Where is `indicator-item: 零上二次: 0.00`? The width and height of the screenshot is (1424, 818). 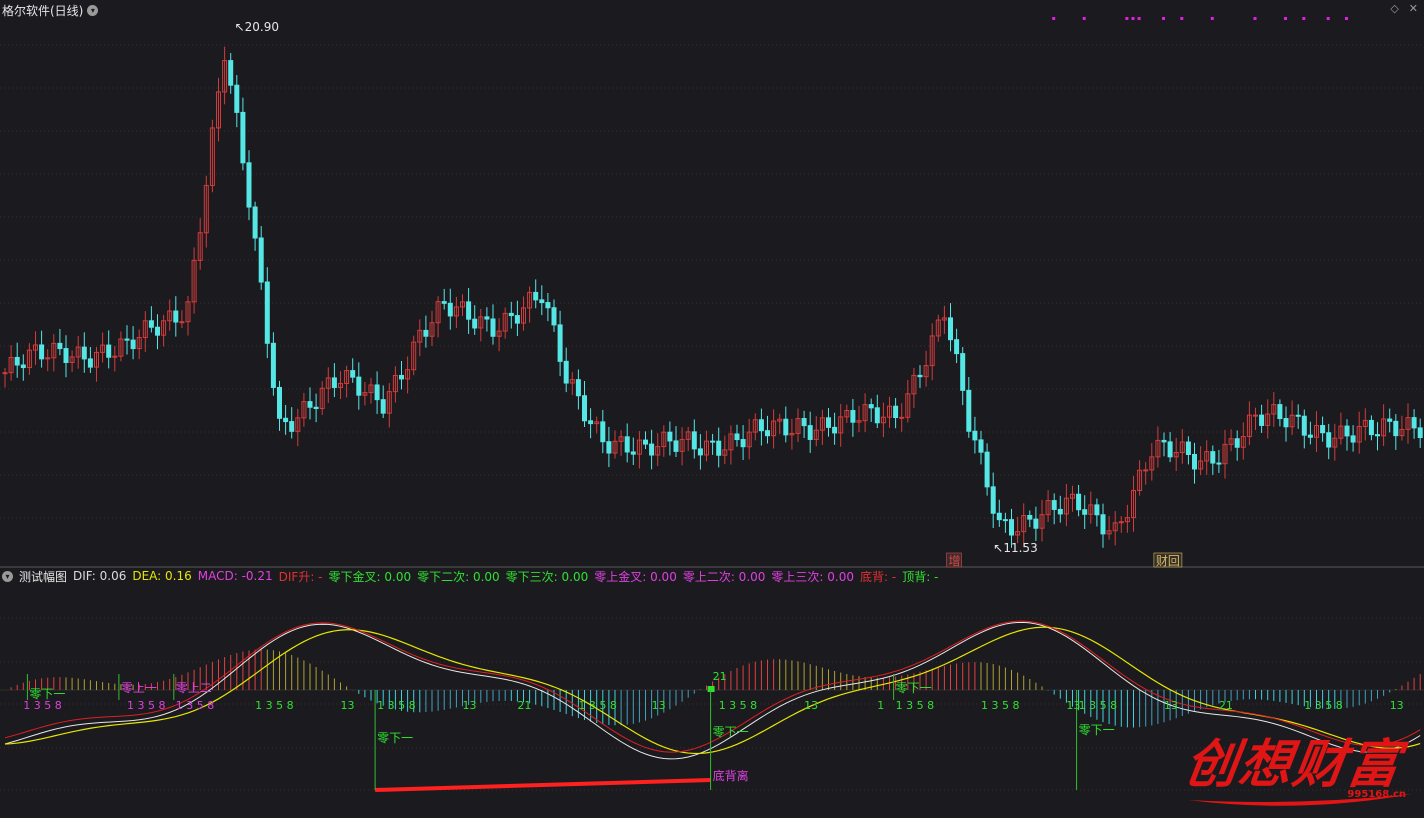
indicator-item: 零上二次: 0.00 is located at coordinates (724, 576).